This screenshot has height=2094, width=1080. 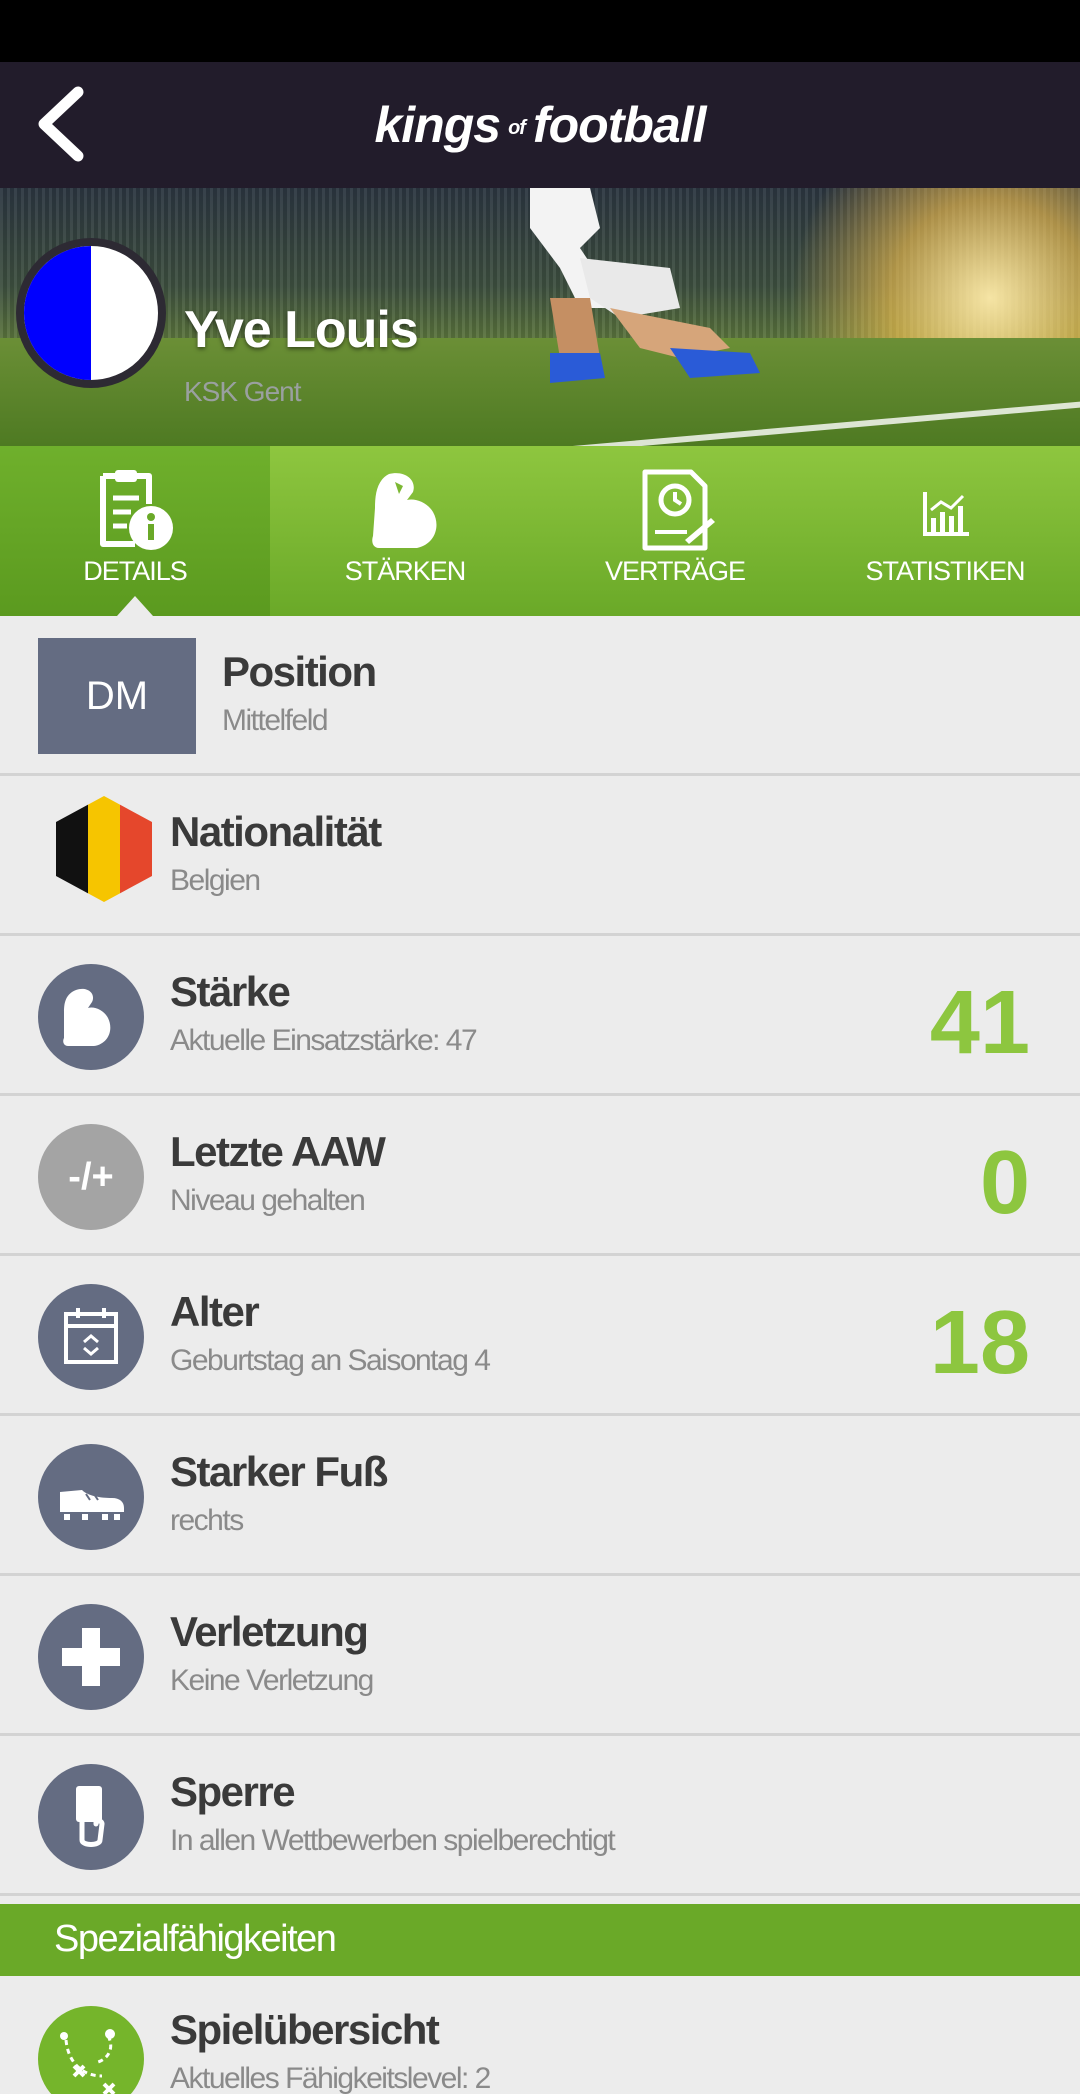 What do you see at coordinates (276, 831) in the screenshot?
I see `nationality-title: Nationalität` at bounding box center [276, 831].